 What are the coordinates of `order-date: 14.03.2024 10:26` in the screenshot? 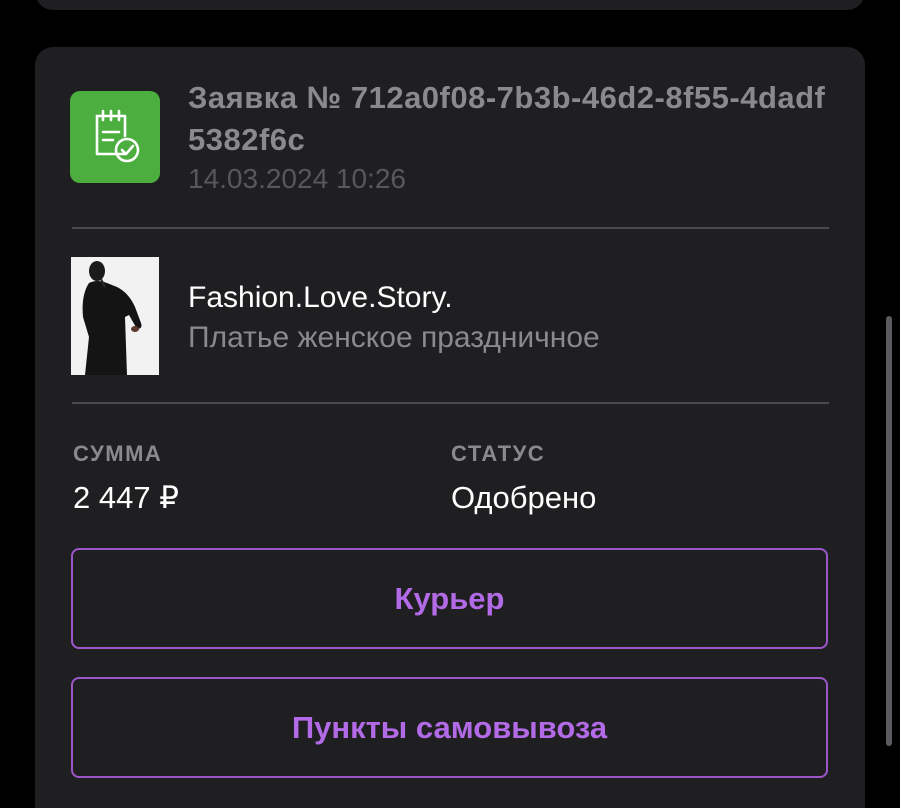 It's located at (297, 178).